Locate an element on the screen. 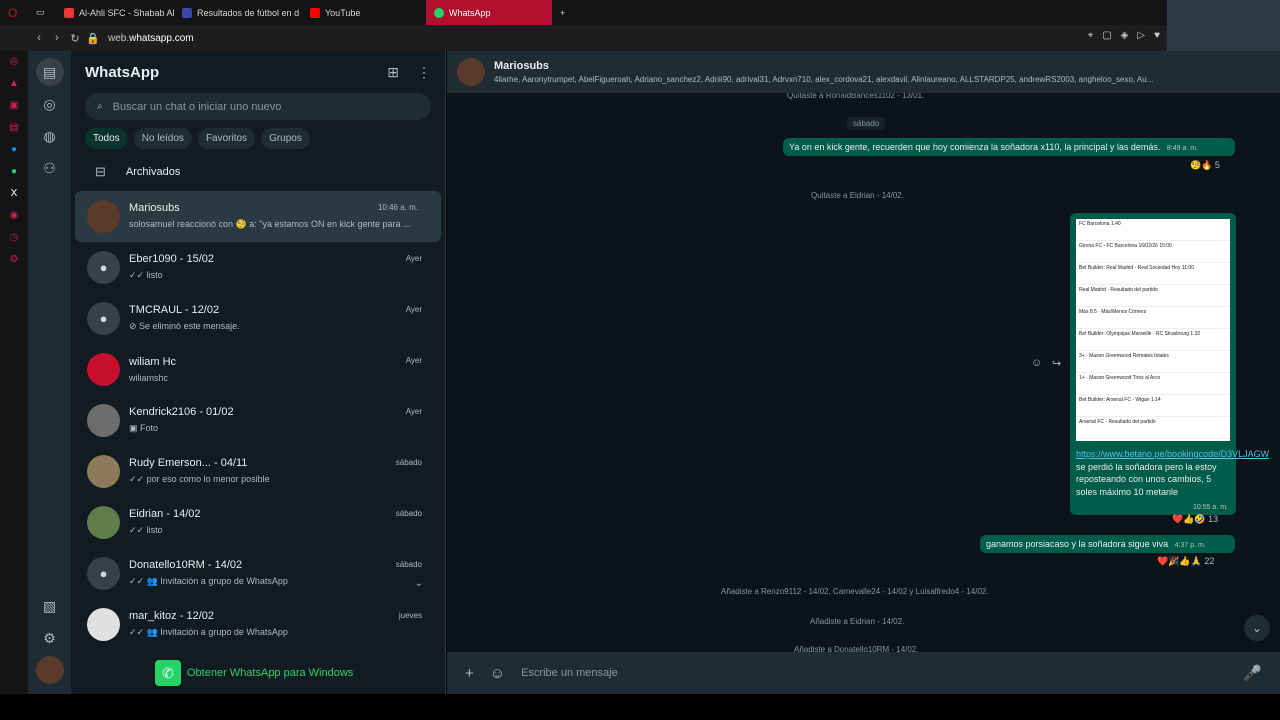 Image resolution: width=1280 pixels, height=720 pixels. menu-icon: ⋮ is located at coordinates (424, 72).